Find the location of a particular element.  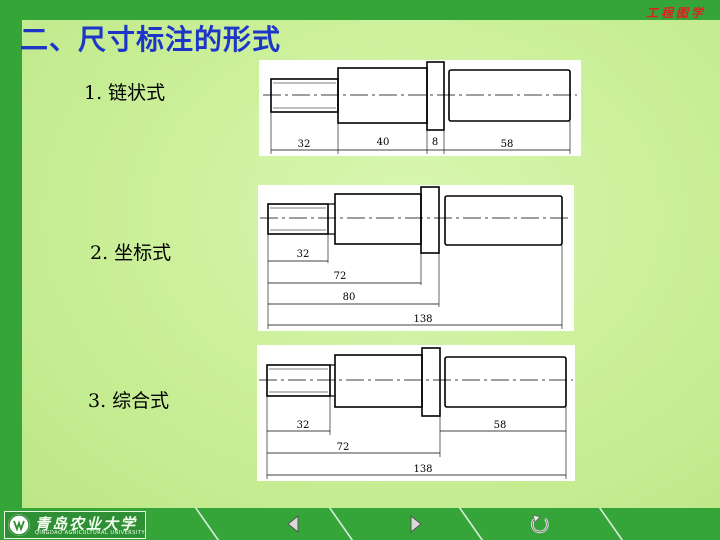

chain-dimension-svg: 32 40 8 58 is located at coordinates (420, 107).